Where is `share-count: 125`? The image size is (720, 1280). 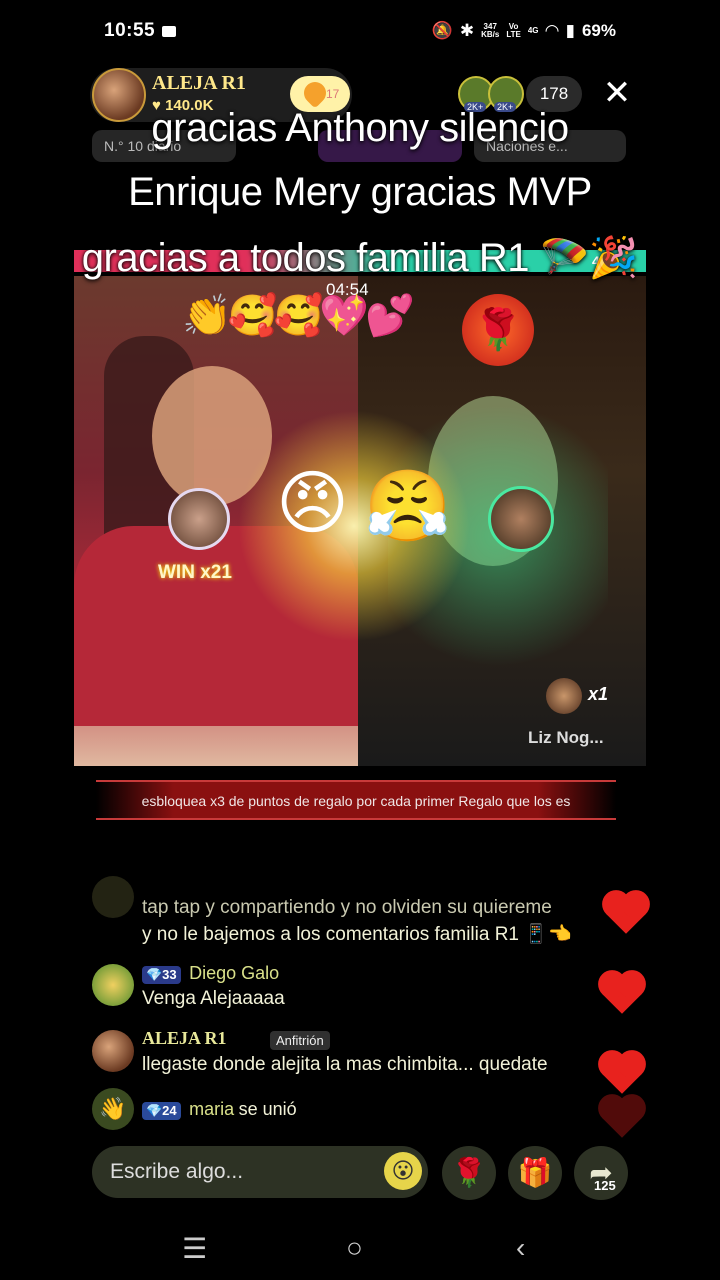 share-count: 125 is located at coordinates (605, 1185).